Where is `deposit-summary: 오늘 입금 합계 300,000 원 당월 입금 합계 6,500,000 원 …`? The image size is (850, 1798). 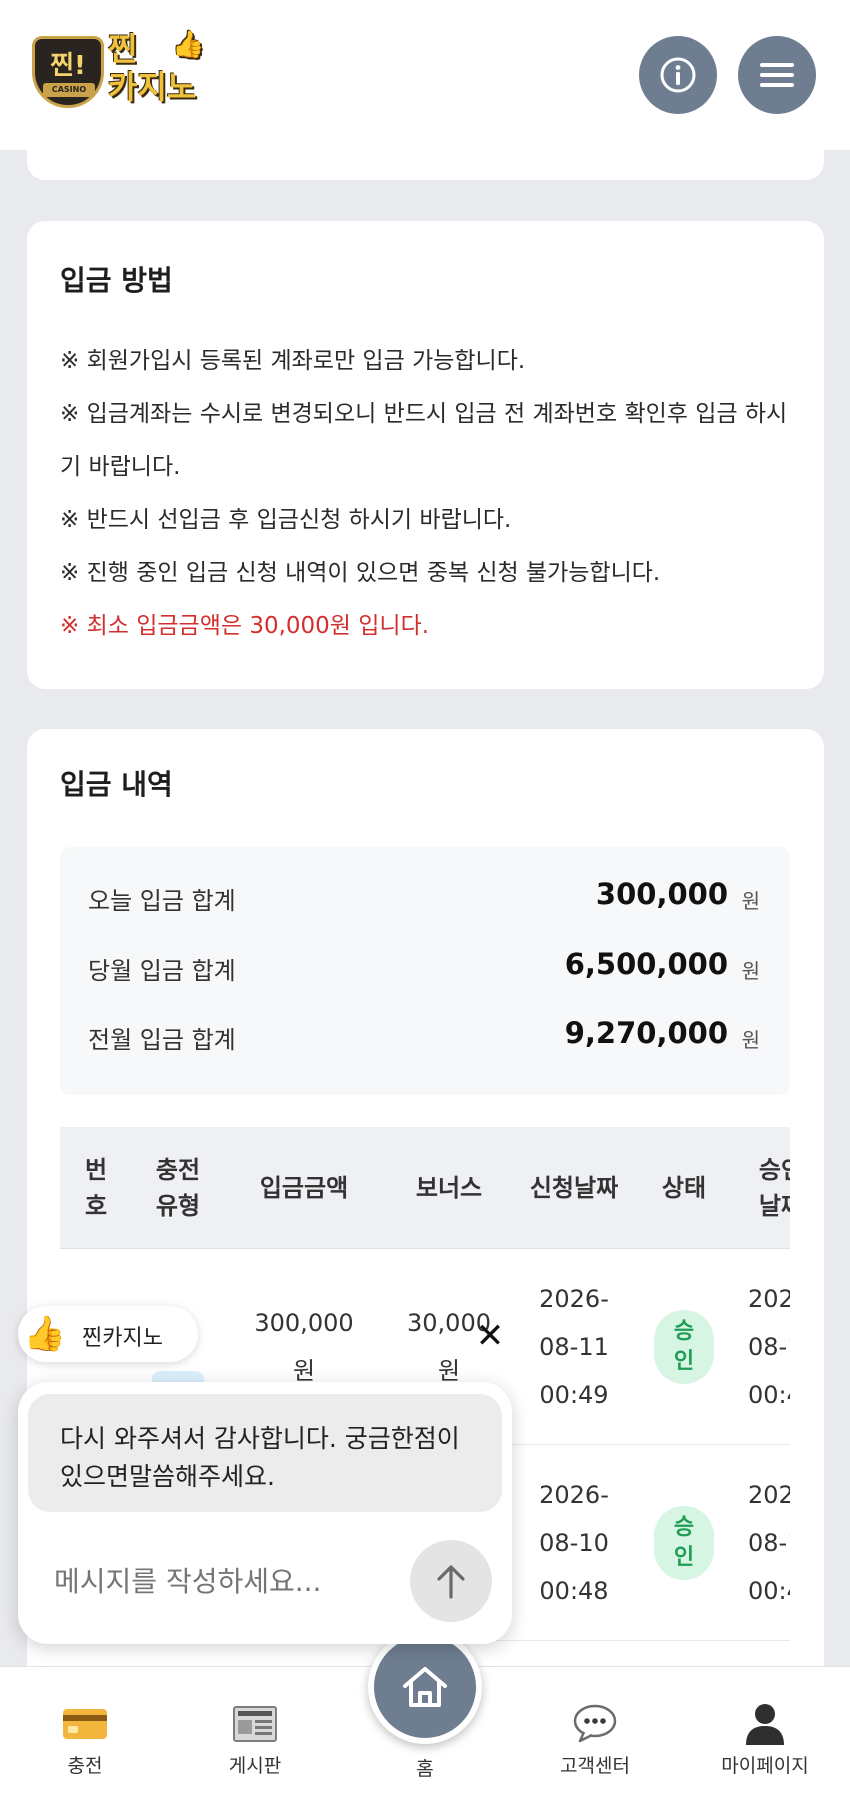
deposit-summary: 오늘 입금 합계 300,000 원 당월 입금 합계 6,500,000 원 … is located at coordinates (425, 971).